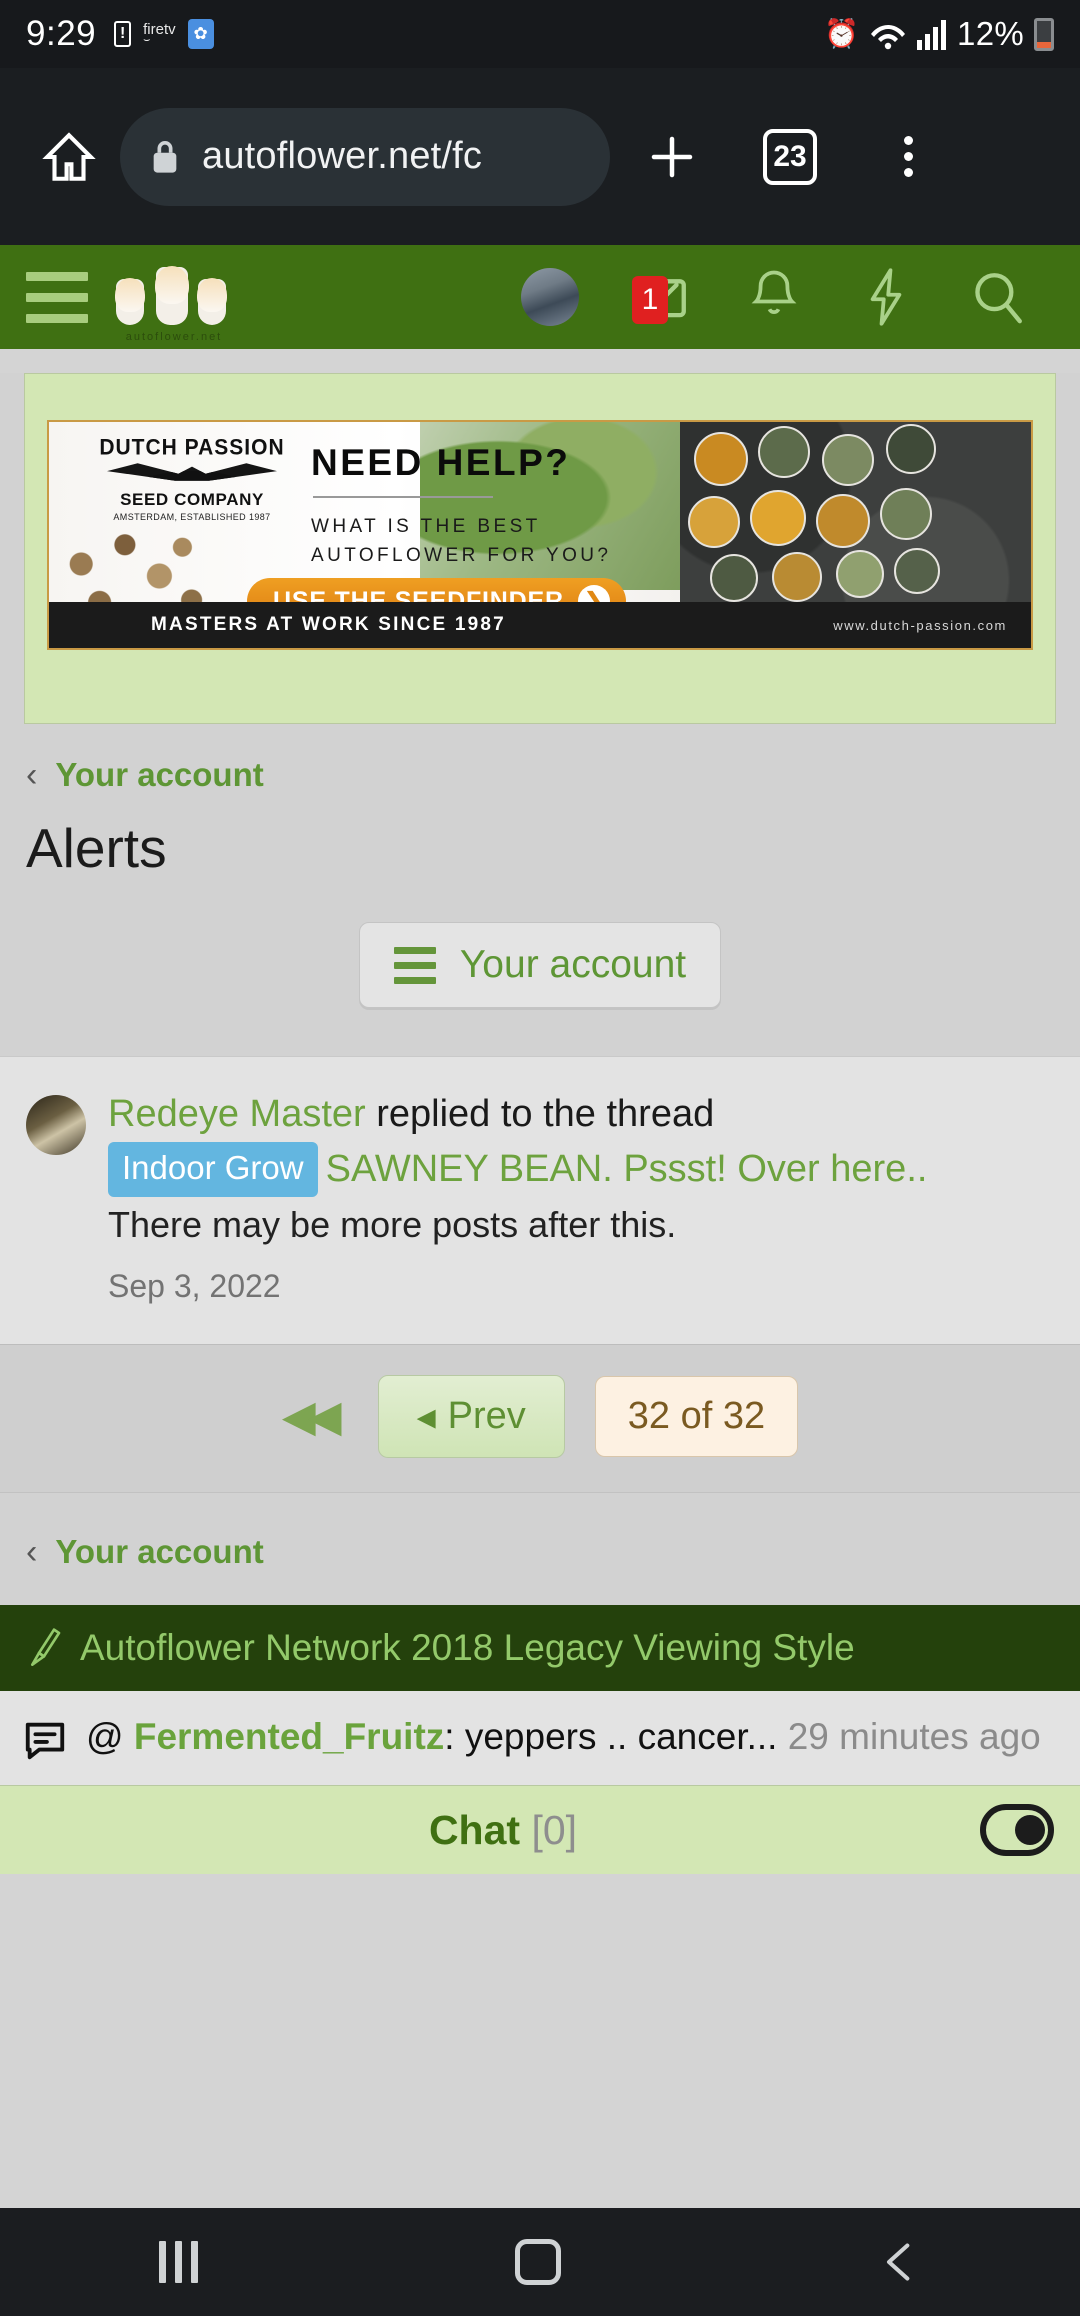  I want to click on ad-question-line1: WHAT IS THE BEST, so click(426, 526).